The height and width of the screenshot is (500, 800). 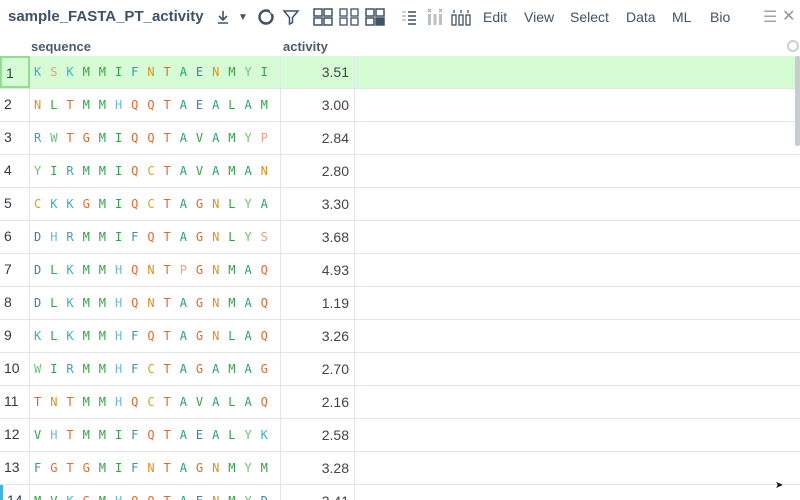 I want to click on row-number: 2, so click(x=15, y=105).